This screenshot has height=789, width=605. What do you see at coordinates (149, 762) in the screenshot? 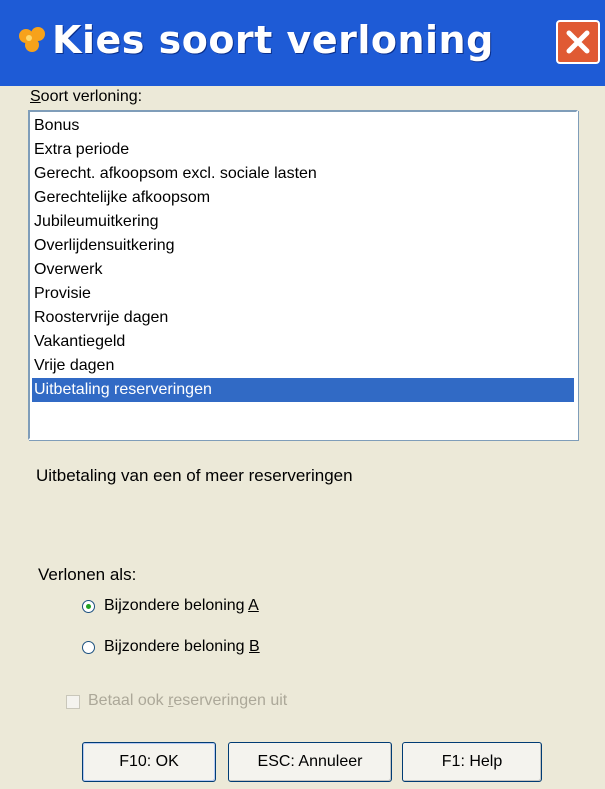
I see `ok-button: F10: OK` at bounding box center [149, 762].